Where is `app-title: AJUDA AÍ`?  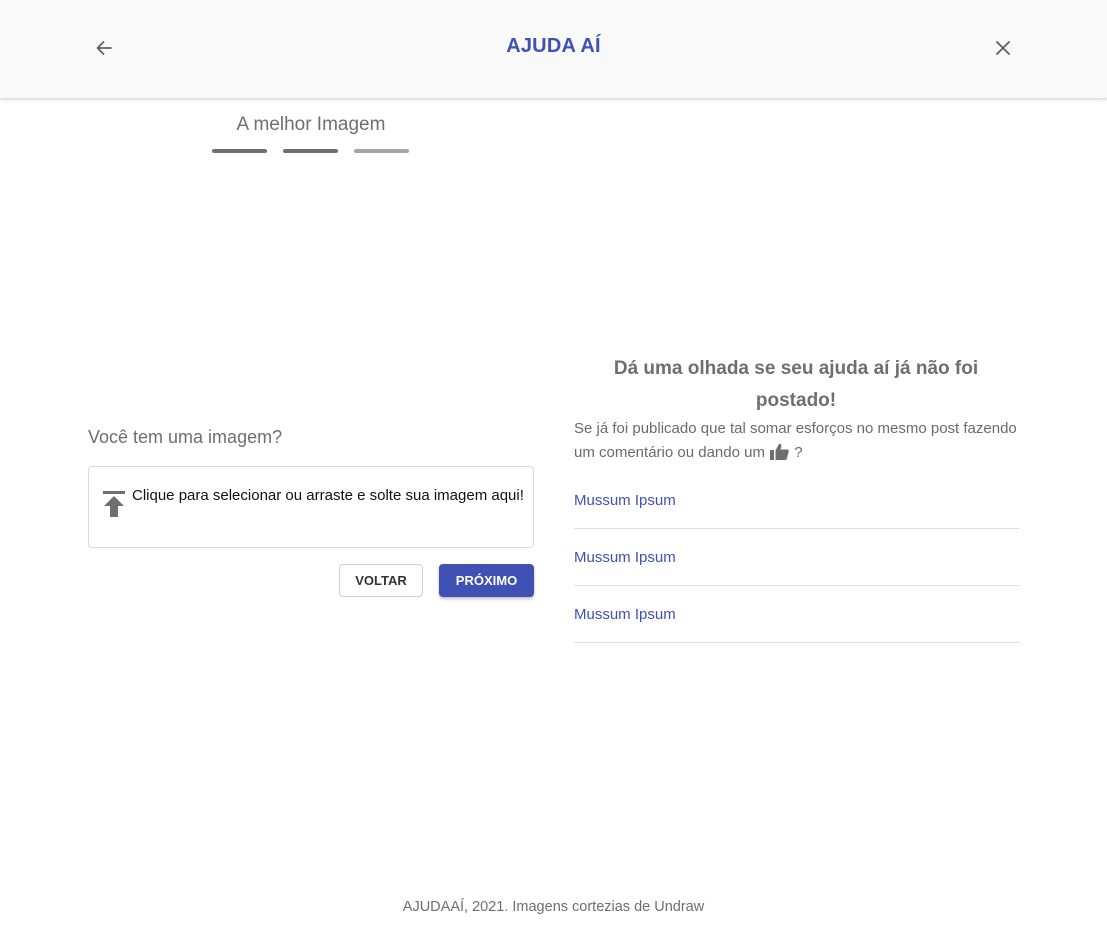
app-title: AJUDA AÍ is located at coordinates (553, 46).